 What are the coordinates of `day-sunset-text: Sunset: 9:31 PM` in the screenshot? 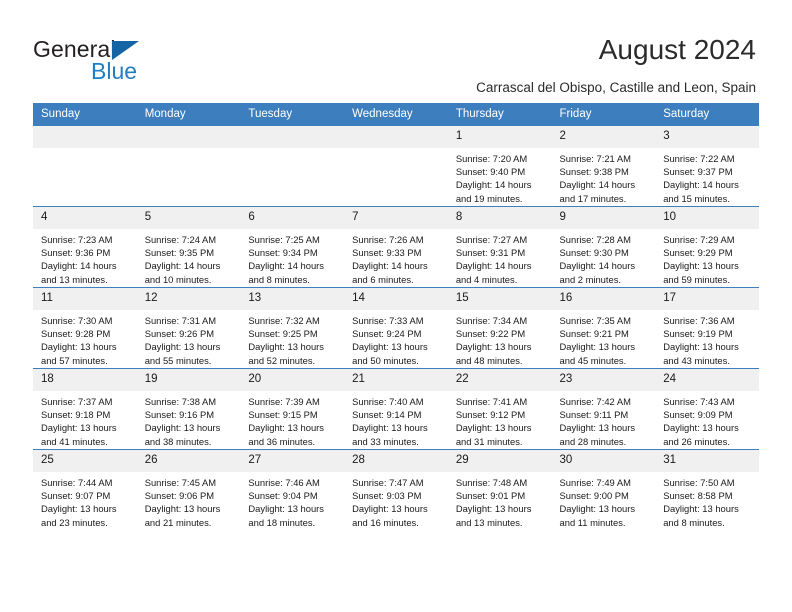 It's located at (490, 253).